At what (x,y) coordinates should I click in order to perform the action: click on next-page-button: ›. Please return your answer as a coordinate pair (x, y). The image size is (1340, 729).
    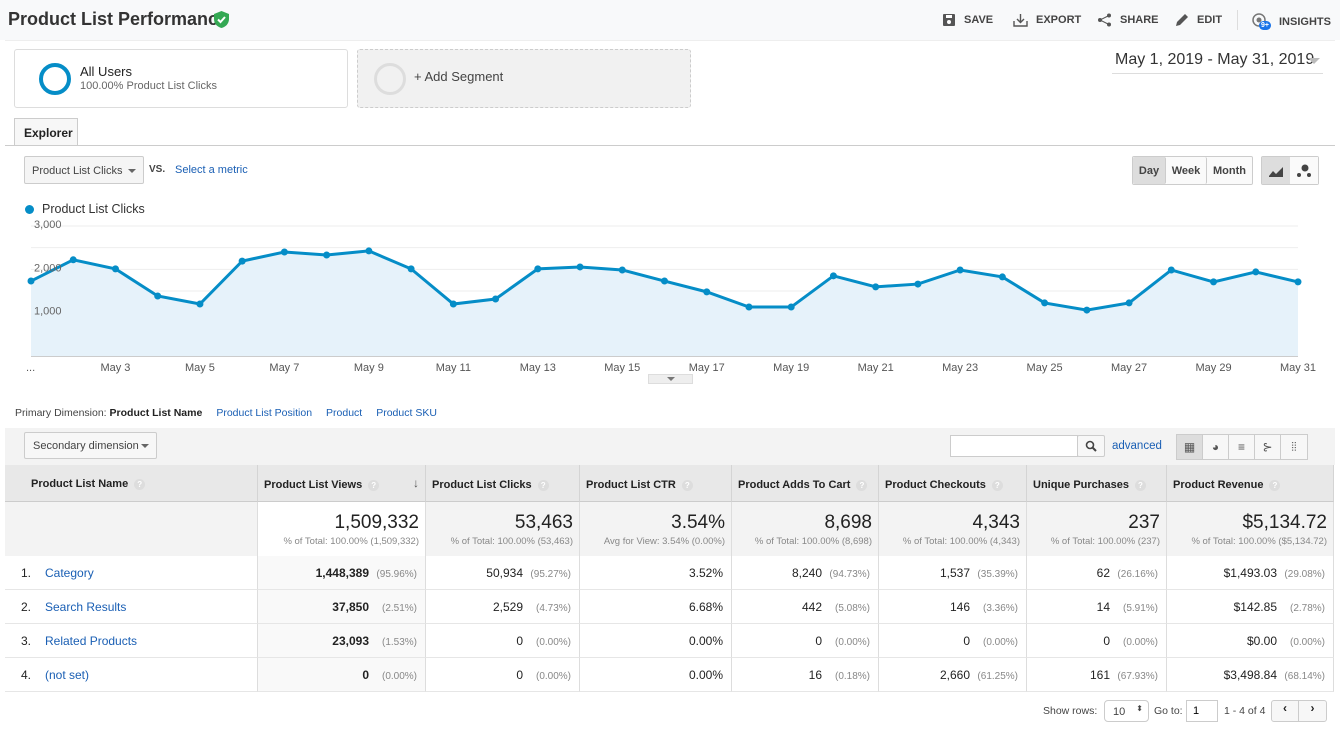
    Looking at the image, I should click on (1312, 711).